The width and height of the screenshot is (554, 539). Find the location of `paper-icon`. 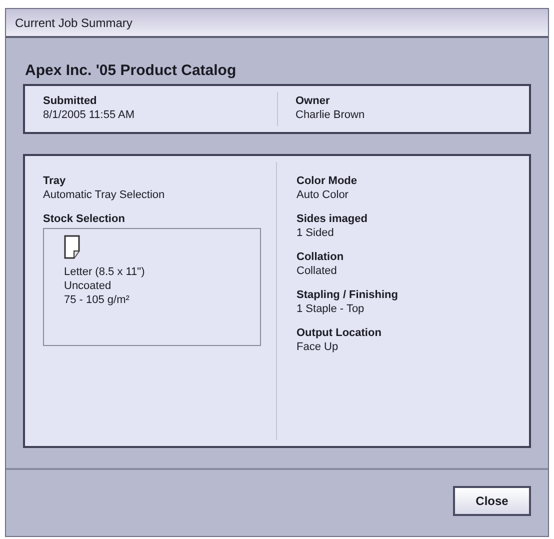

paper-icon is located at coordinates (73, 247).